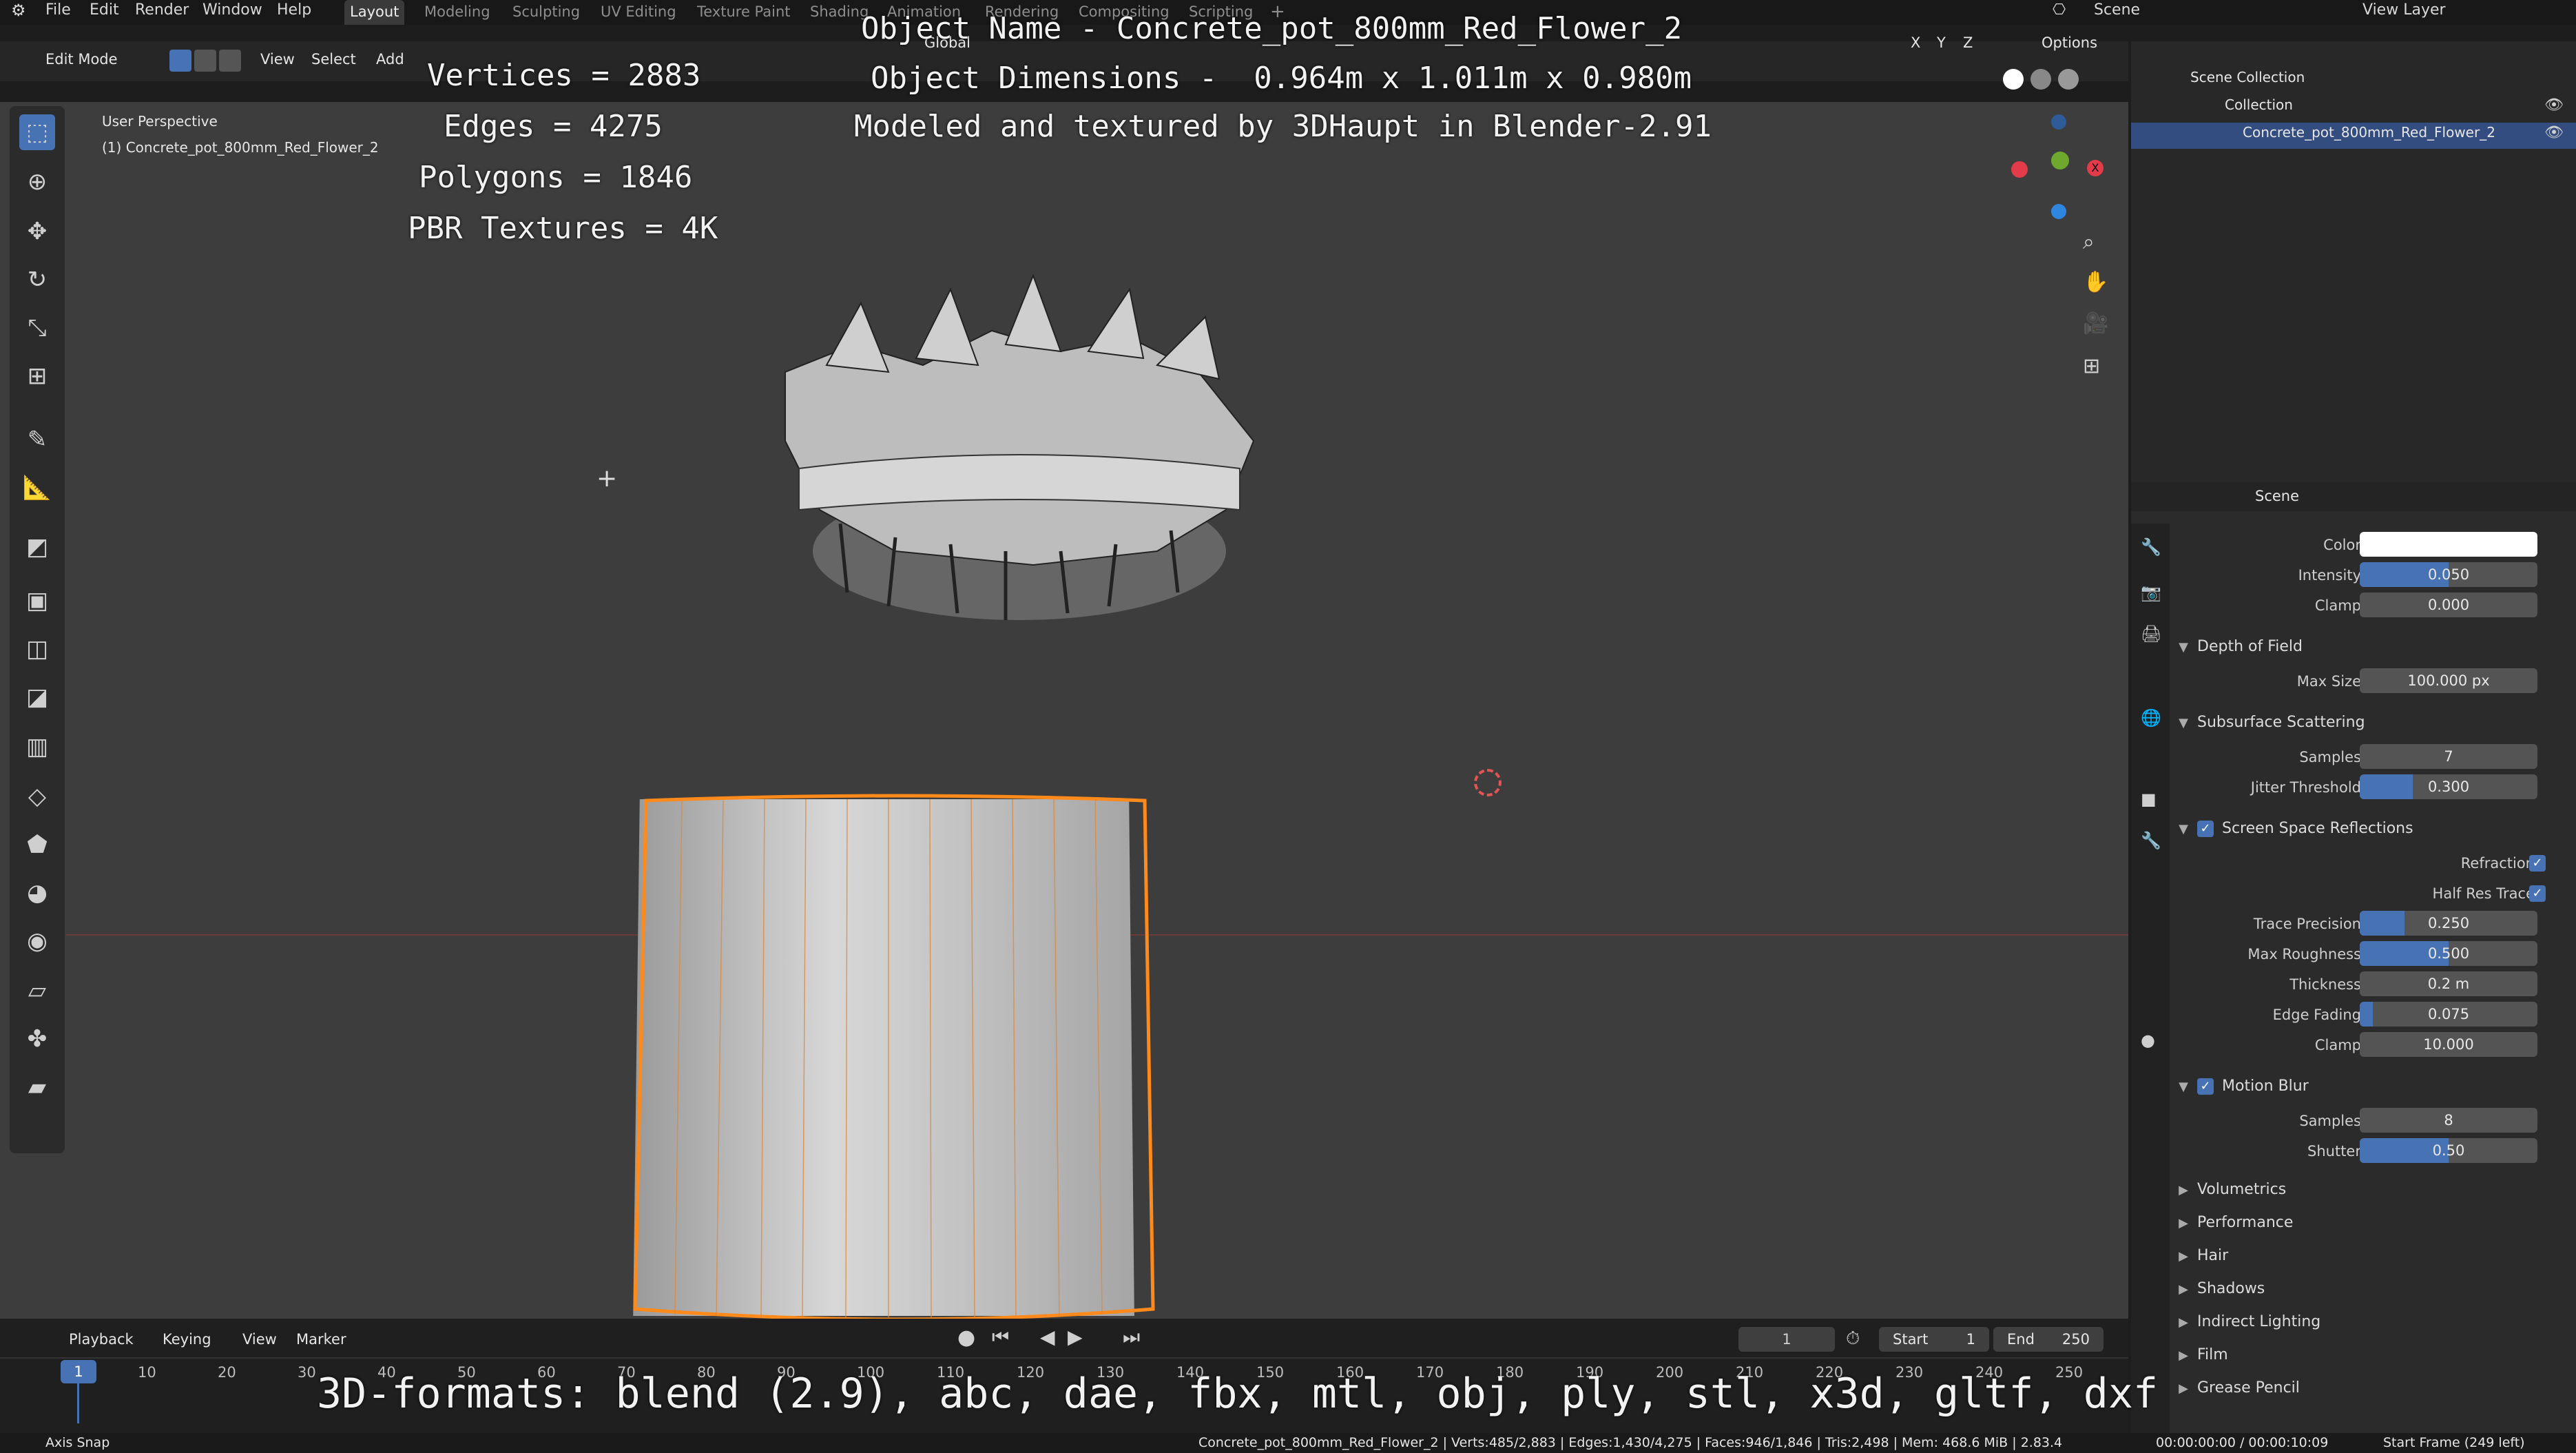 The height and width of the screenshot is (1453, 2576). Describe the element at coordinates (2554, 132) in the screenshot. I see `object-eye-icon: 👁` at that location.